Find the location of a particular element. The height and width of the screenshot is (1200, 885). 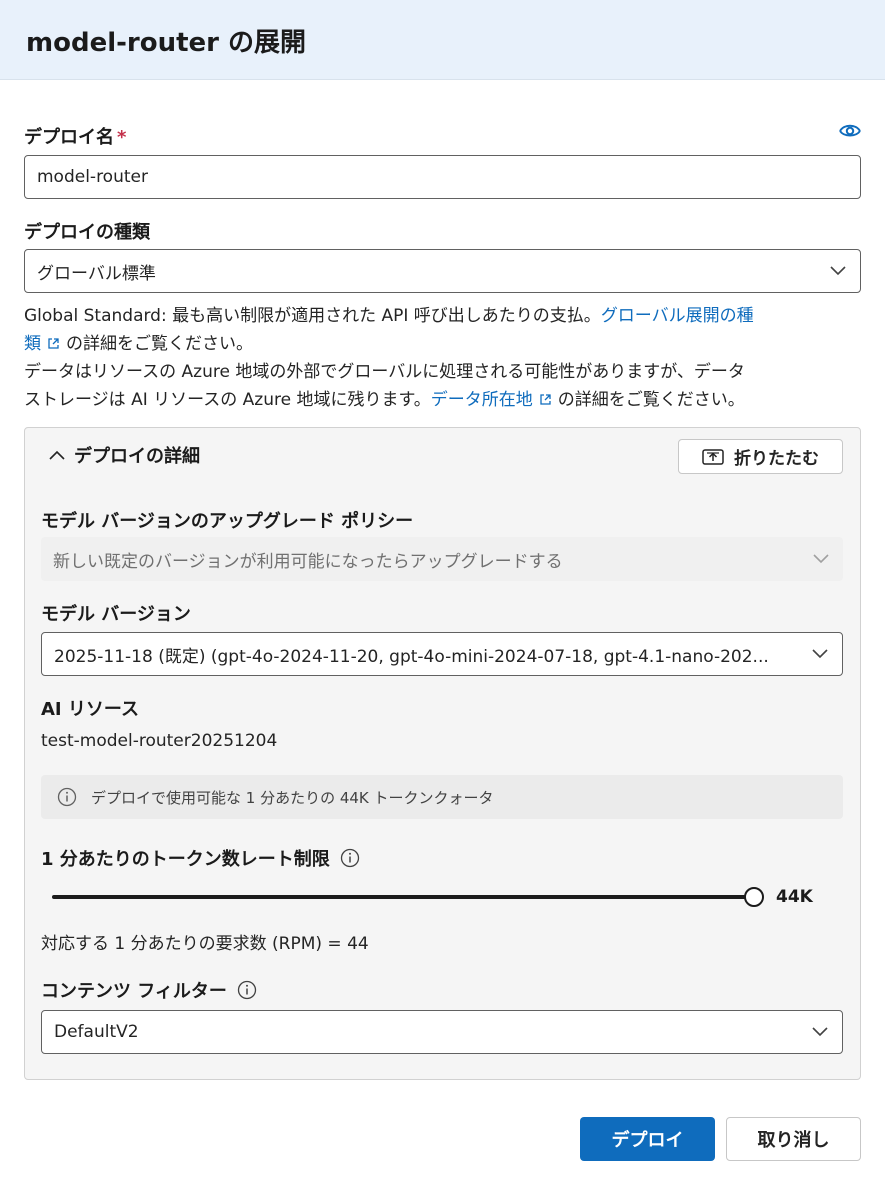

deploy-name-label-text: デプロイ名 is located at coordinates (69, 137).